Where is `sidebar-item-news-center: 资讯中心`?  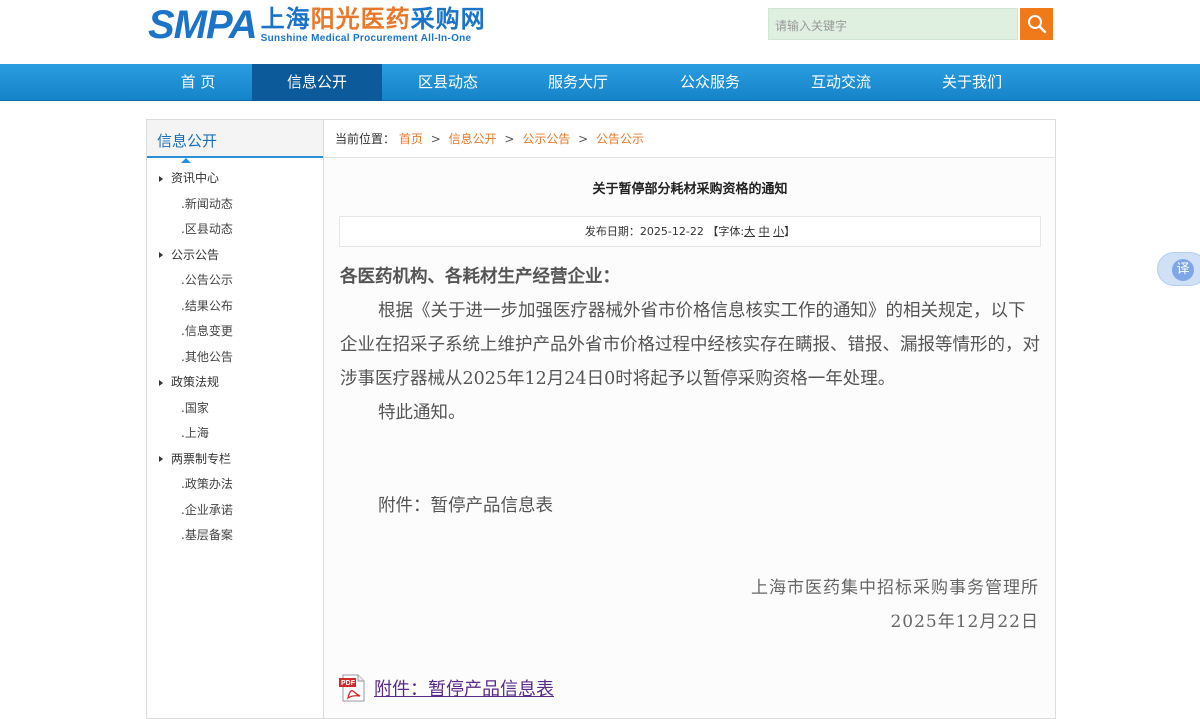 sidebar-item-news-center: 资讯中心 is located at coordinates (235, 179).